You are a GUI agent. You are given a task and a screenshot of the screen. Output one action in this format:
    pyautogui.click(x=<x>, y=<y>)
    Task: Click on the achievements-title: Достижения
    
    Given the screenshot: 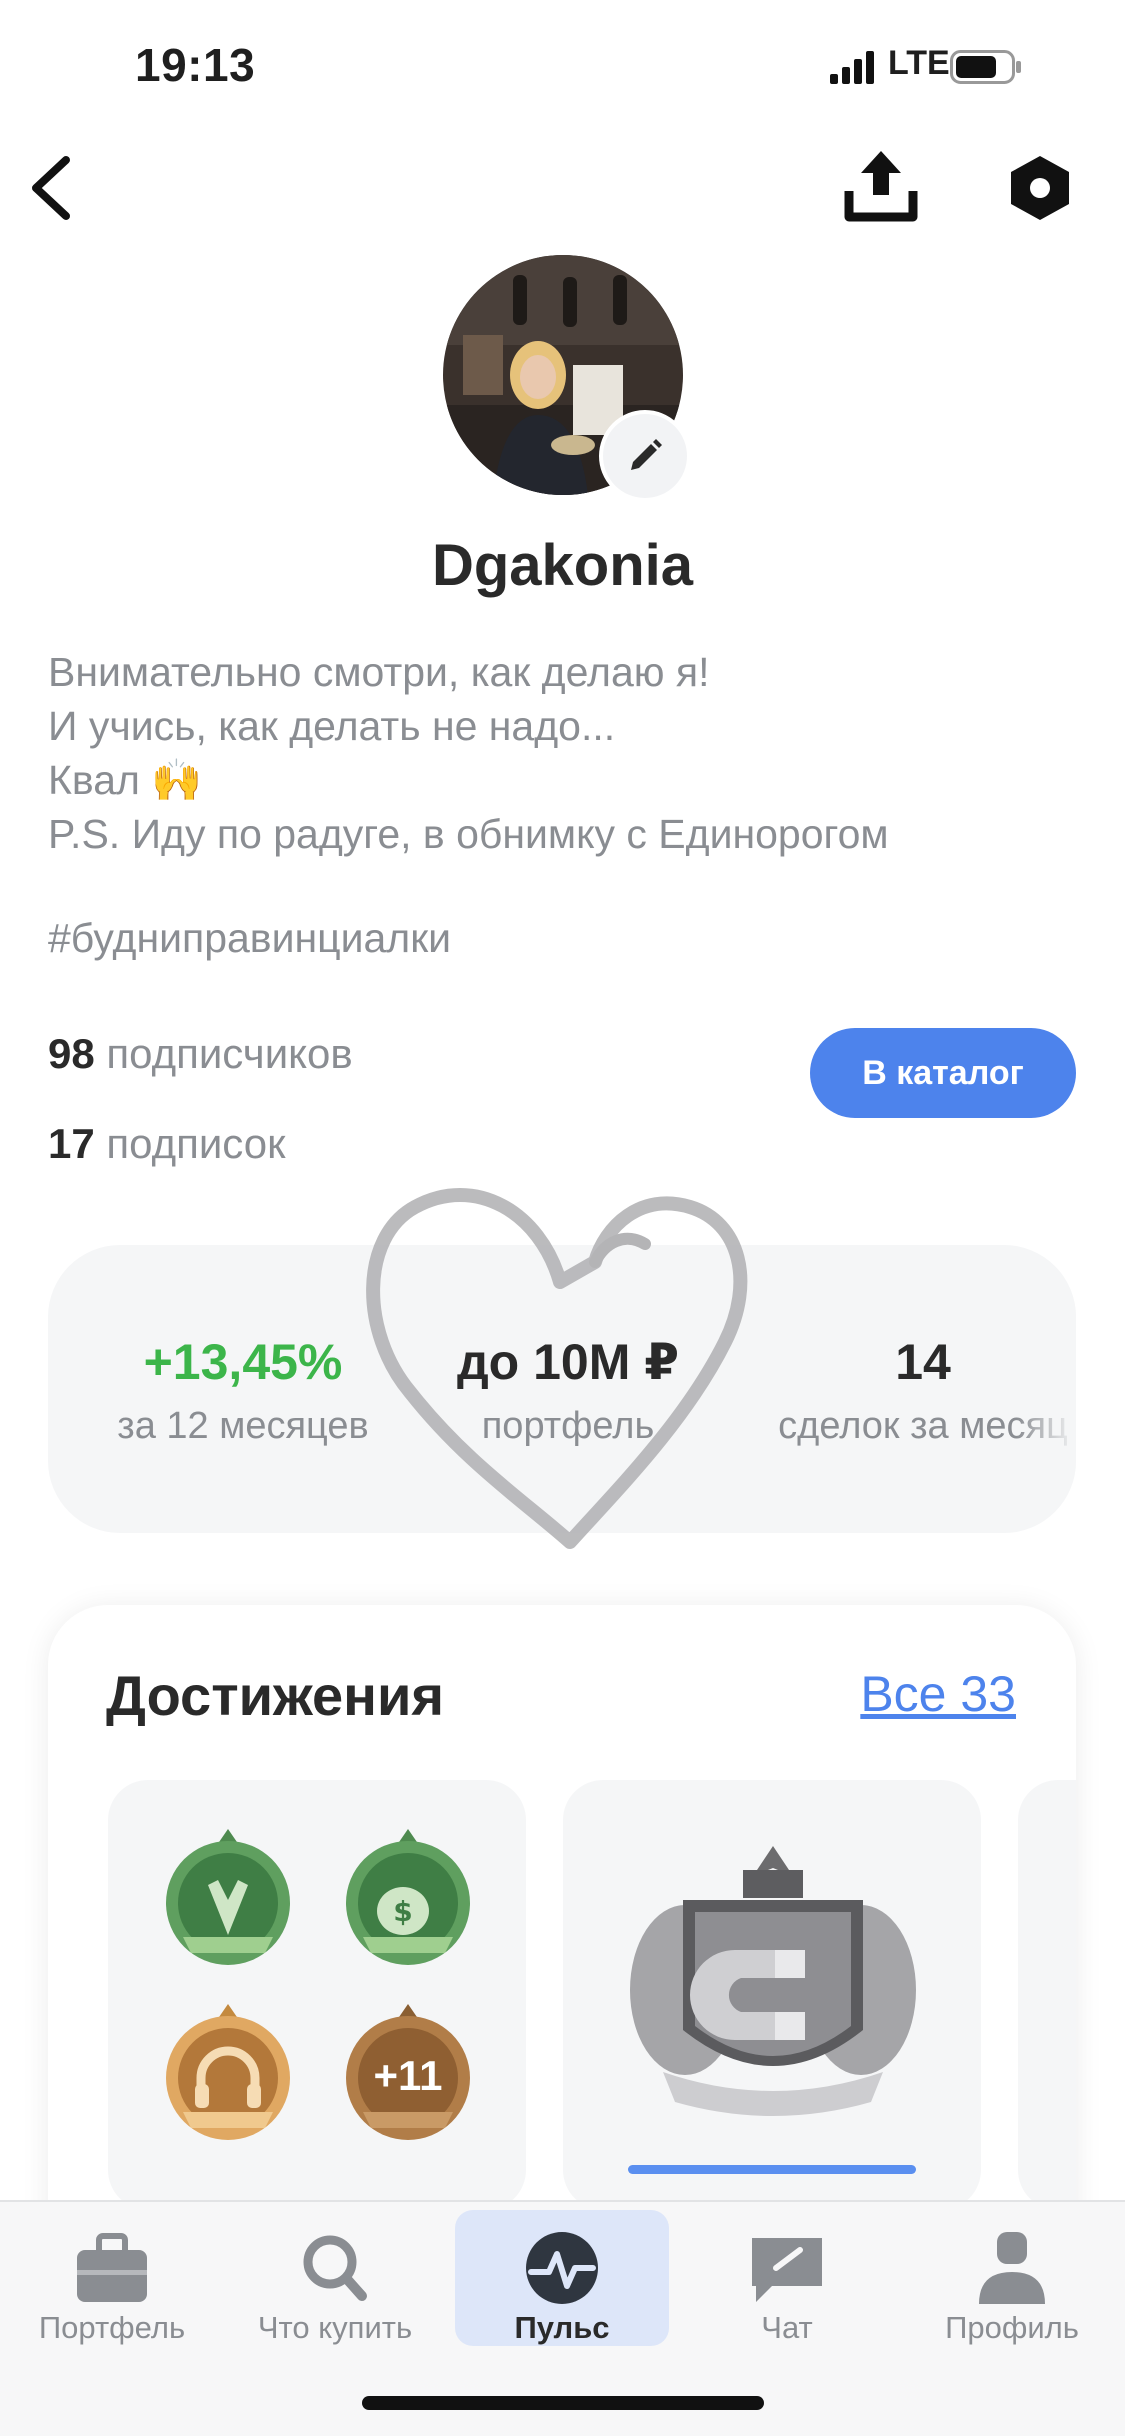 What is the action you would take?
    pyautogui.click(x=275, y=1695)
    